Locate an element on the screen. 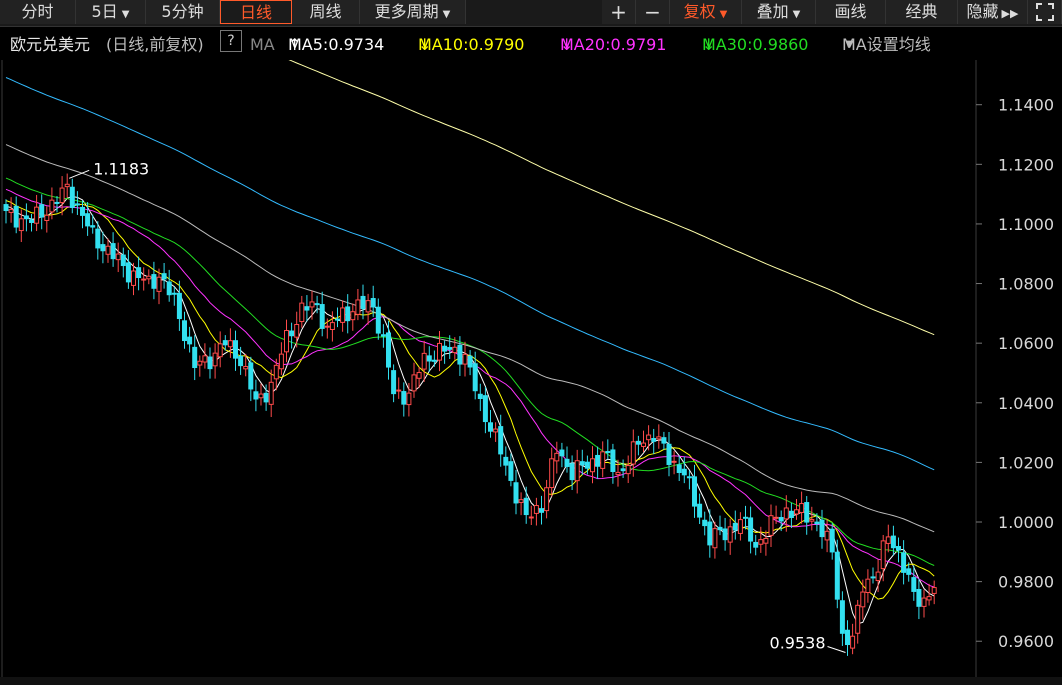 The width and height of the screenshot is (1062, 685). tab-weekly: 周线 is located at coordinates (326, 12).